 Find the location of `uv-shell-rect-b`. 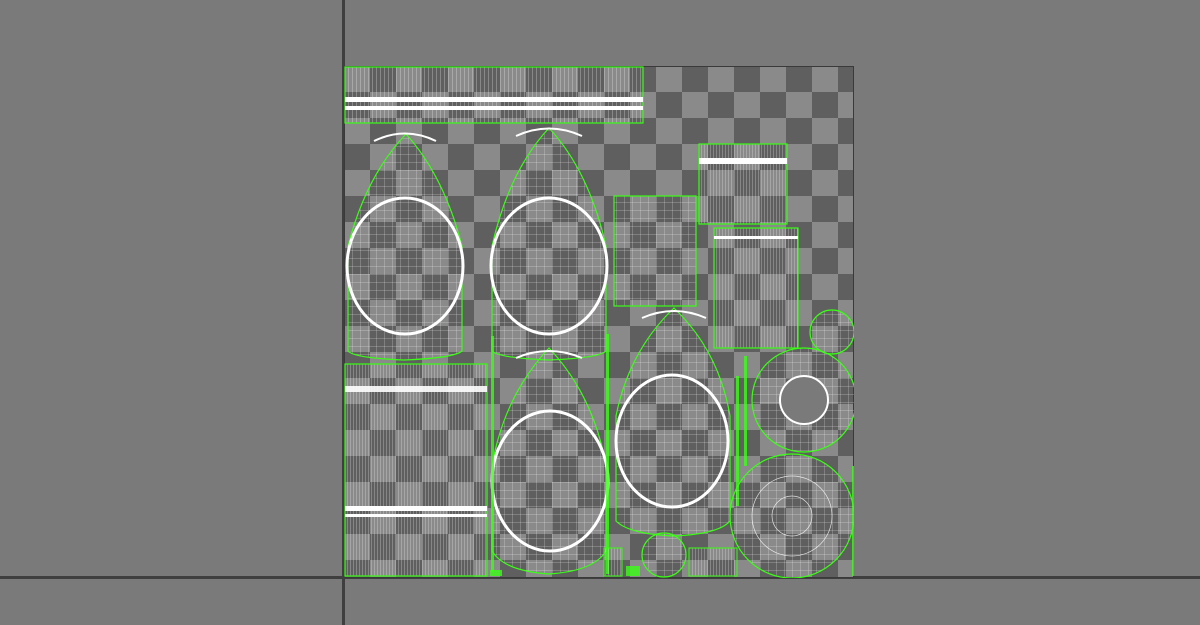

uv-shell-rect-b is located at coordinates (655, 251).